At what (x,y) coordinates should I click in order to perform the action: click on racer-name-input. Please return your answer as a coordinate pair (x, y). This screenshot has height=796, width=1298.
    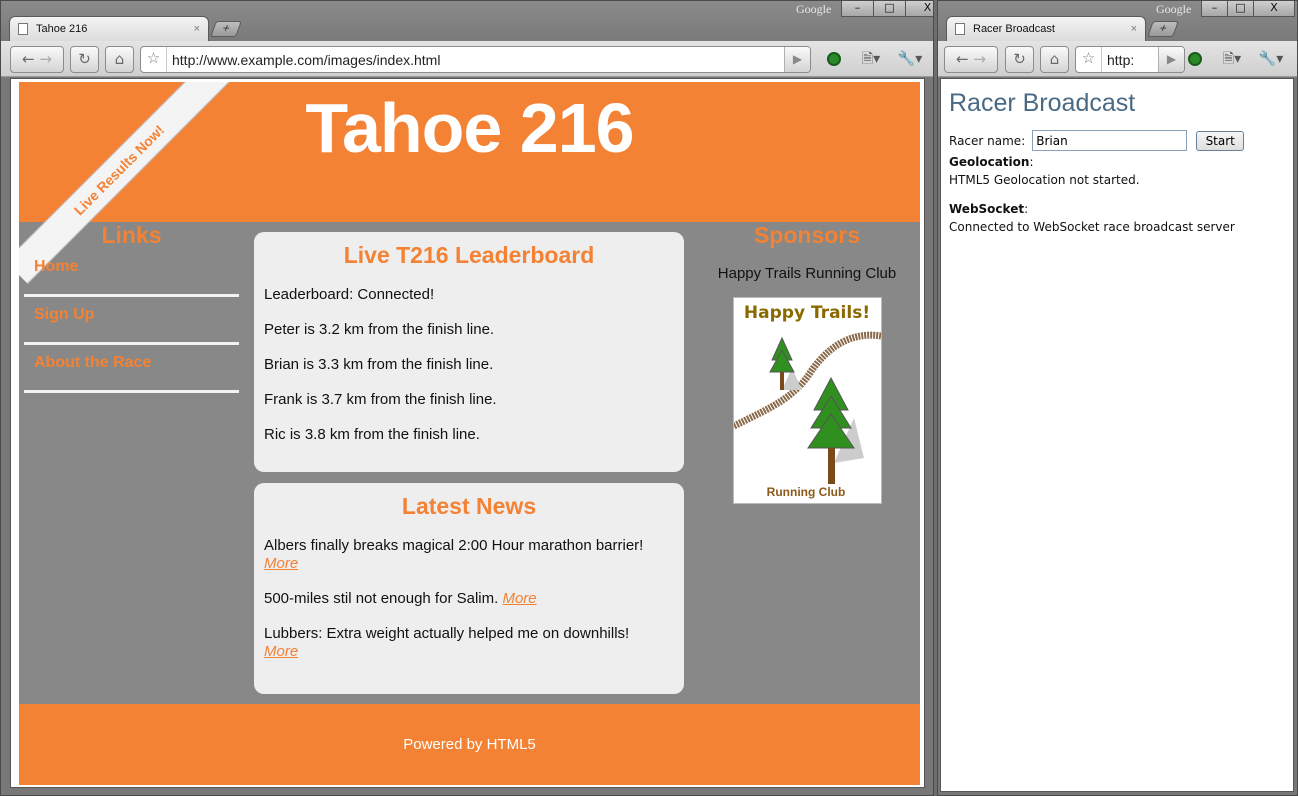
    Looking at the image, I should click on (1110, 140).